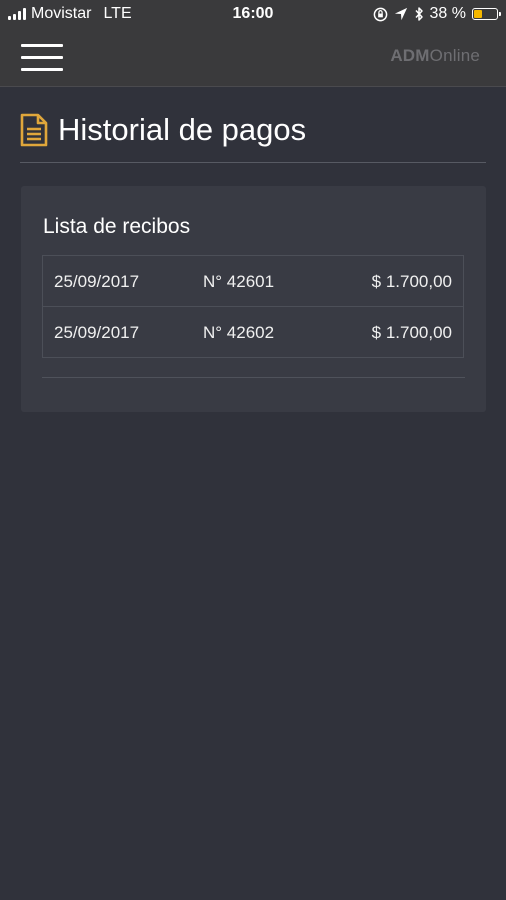 Image resolution: width=506 pixels, height=900 pixels. What do you see at coordinates (486, 14) in the screenshot?
I see `battery-icon` at bounding box center [486, 14].